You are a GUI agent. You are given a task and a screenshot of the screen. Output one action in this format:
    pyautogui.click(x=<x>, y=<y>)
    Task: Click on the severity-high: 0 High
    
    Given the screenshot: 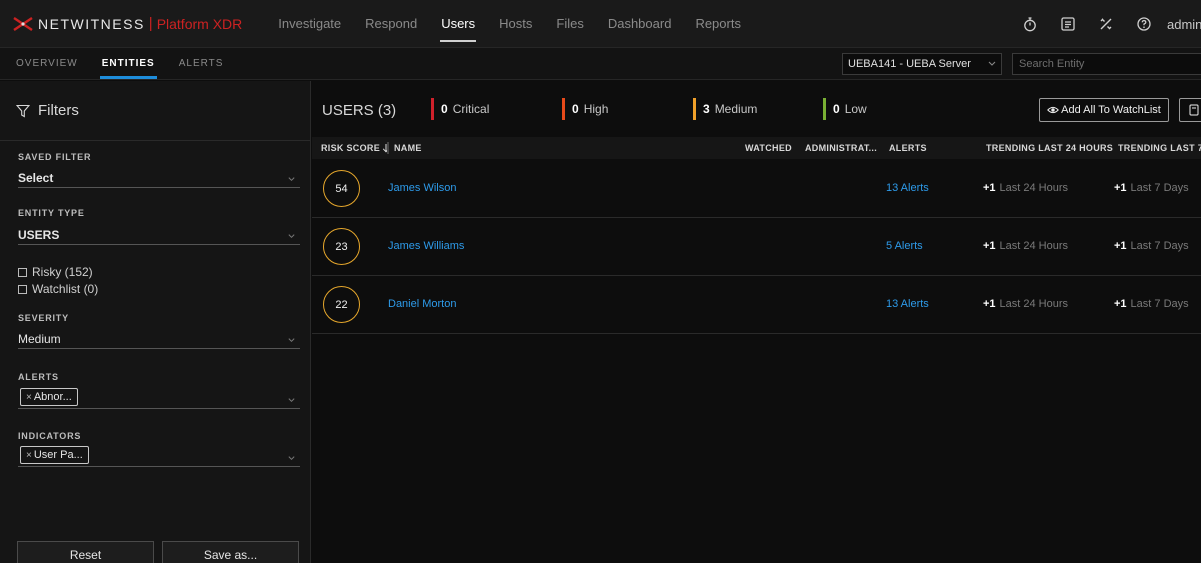 What is the action you would take?
    pyautogui.click(x=585, y=109)
    